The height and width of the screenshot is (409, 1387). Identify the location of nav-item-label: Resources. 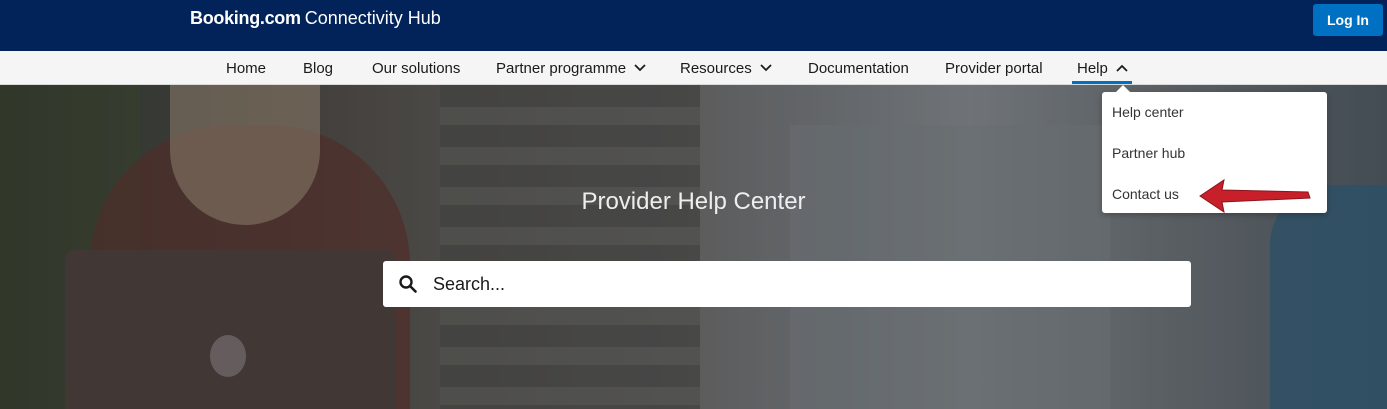
(716, 68).